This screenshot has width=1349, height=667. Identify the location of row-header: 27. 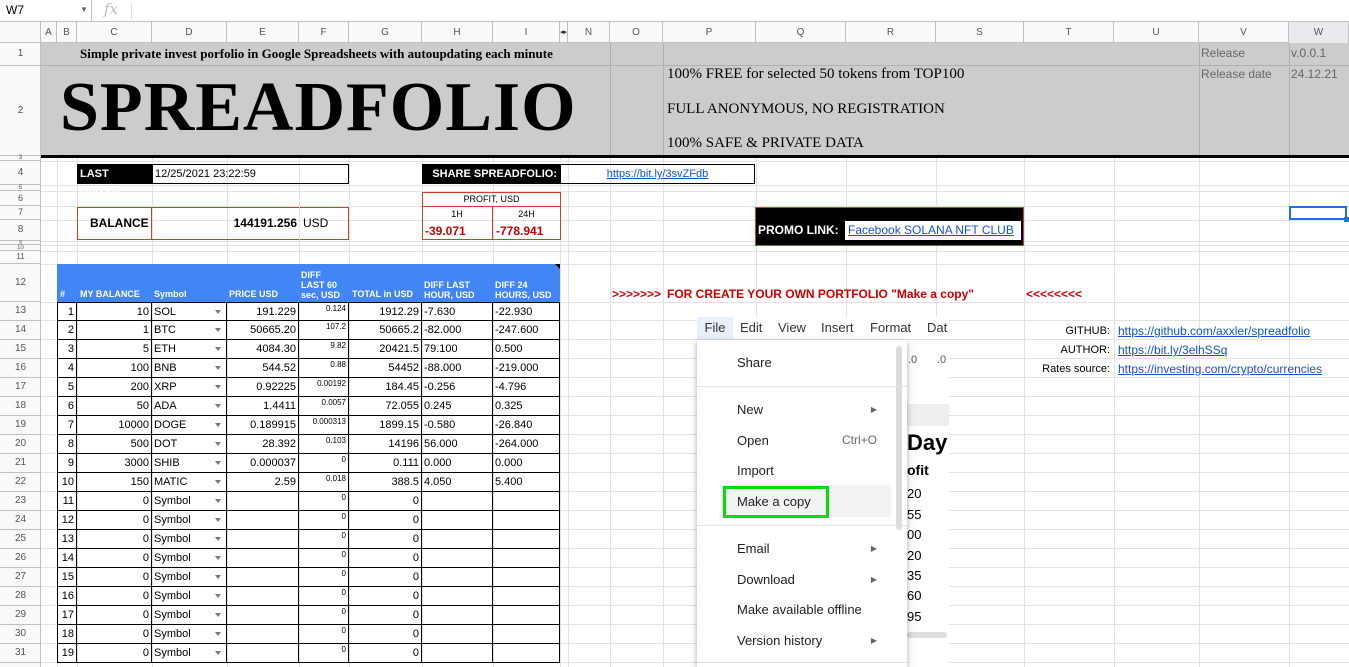
(20, 577).